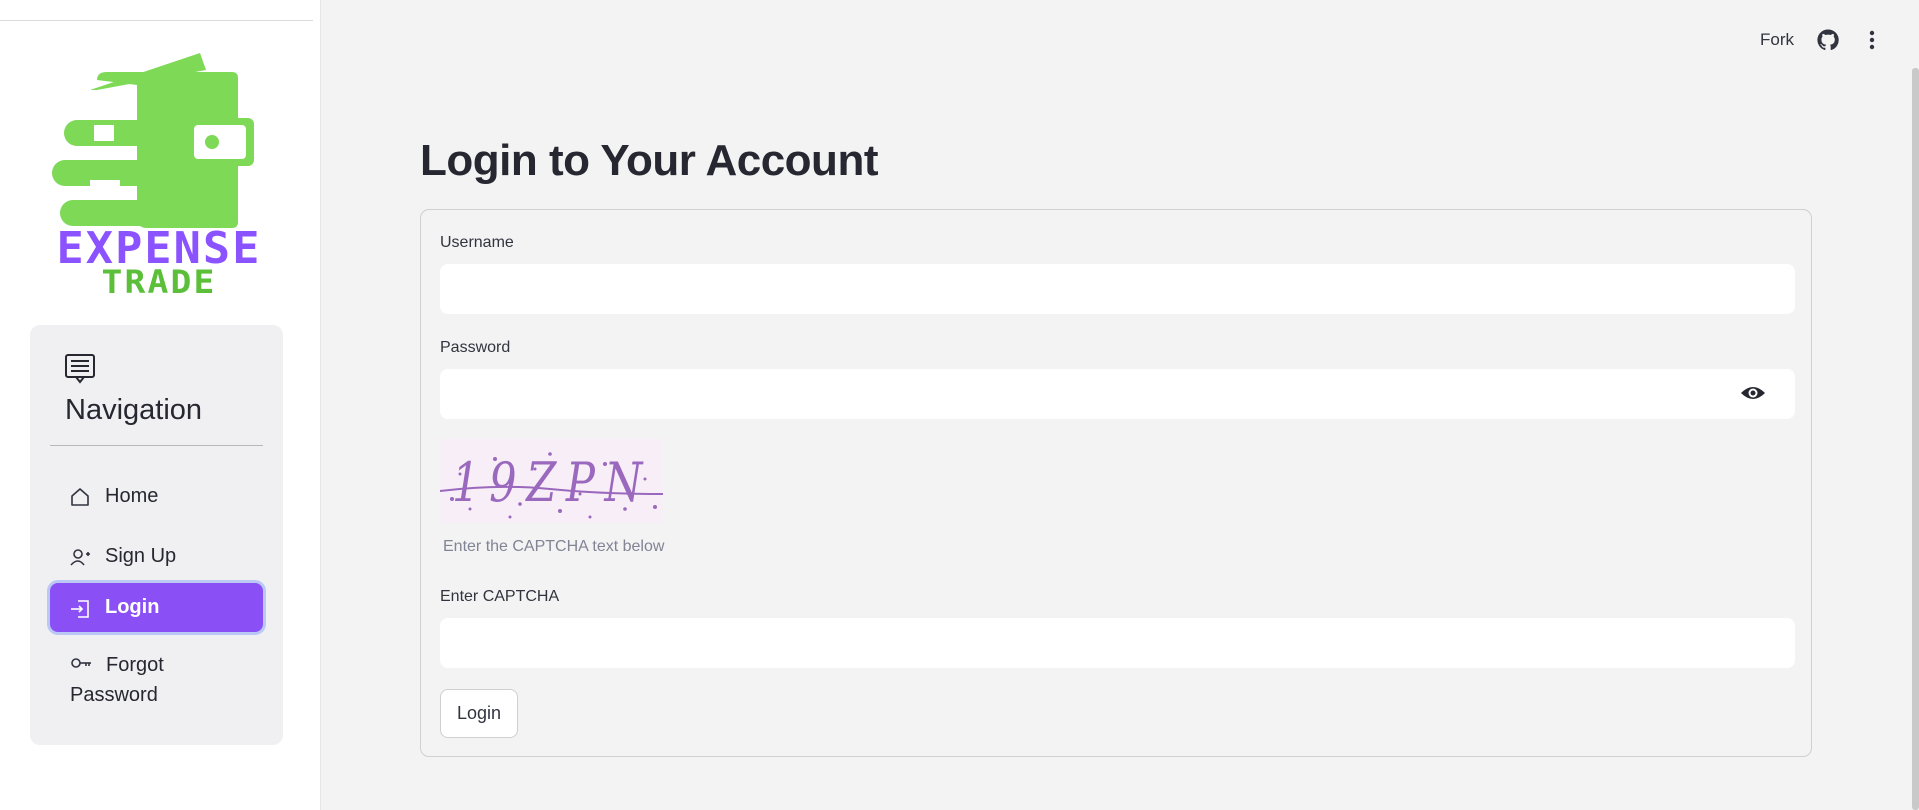 This screenshot has width=1919, height=810. Describe the element at coordinates (1117, 394) in the screenshot. I see `password-input` at that location.